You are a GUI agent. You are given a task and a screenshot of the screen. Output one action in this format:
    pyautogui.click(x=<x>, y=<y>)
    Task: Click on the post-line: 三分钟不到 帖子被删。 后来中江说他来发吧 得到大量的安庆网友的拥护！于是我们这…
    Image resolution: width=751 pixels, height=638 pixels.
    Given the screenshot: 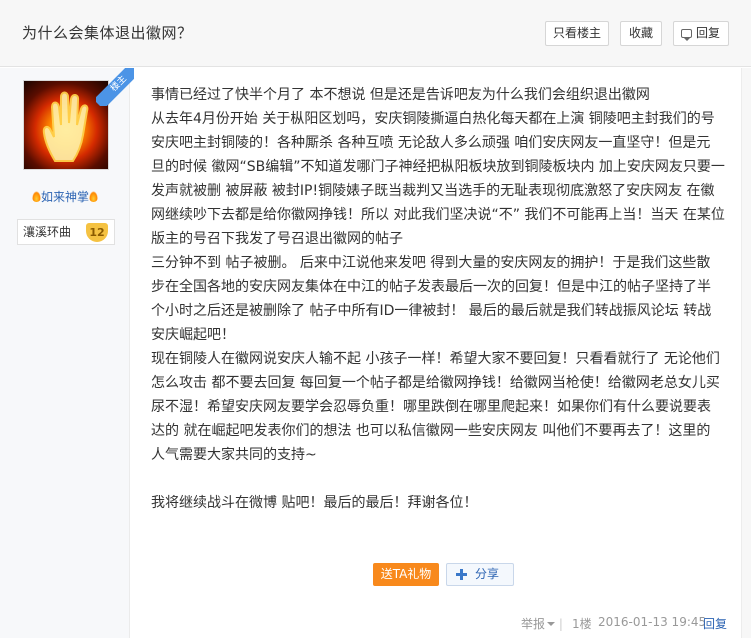 What is the action you would take?
    pyautogui.click(x=431, y=263)
    